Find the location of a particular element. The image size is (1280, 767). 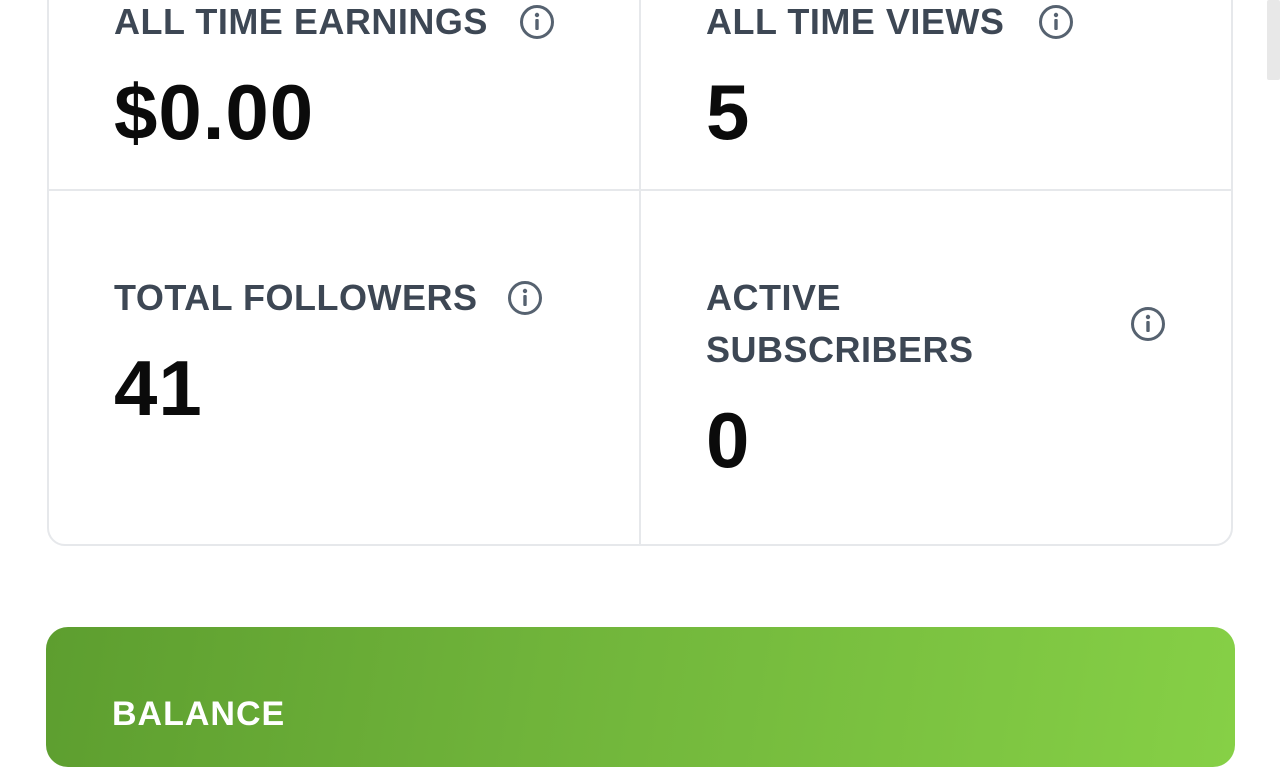

stat-subscribers-label-line1: ACTIVE is located at coordinates (774, 297).